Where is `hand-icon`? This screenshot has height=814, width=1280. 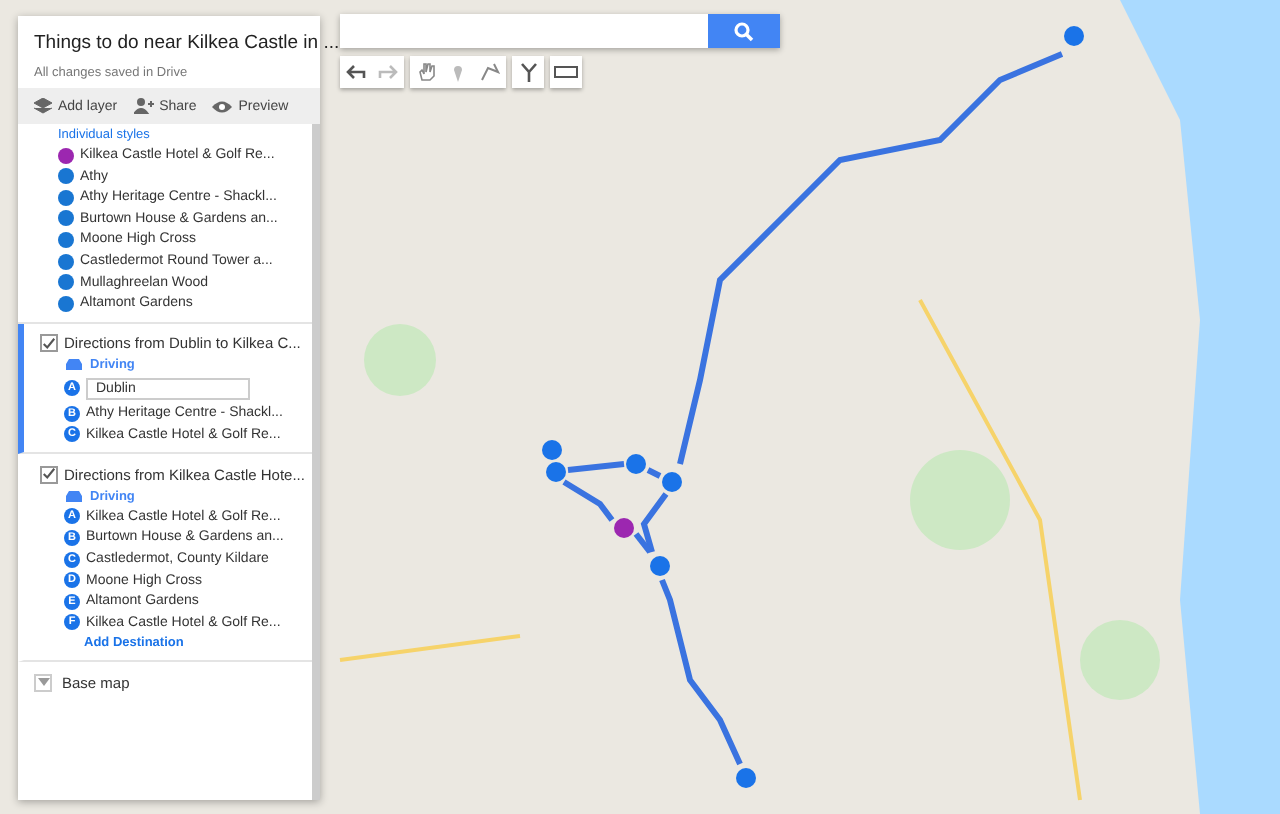
hand-icon is located at coordinates (426, 72).